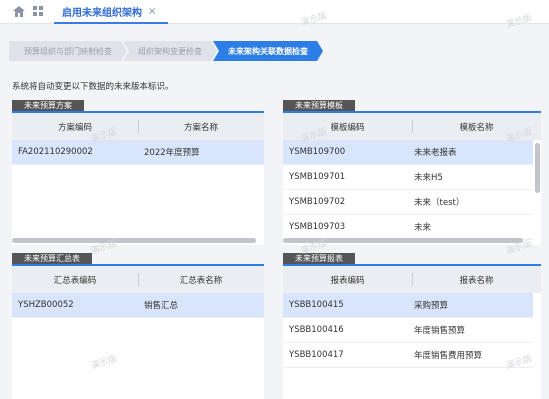  I want to click on step-label: 组织架构变更检查, so click(170, 51).